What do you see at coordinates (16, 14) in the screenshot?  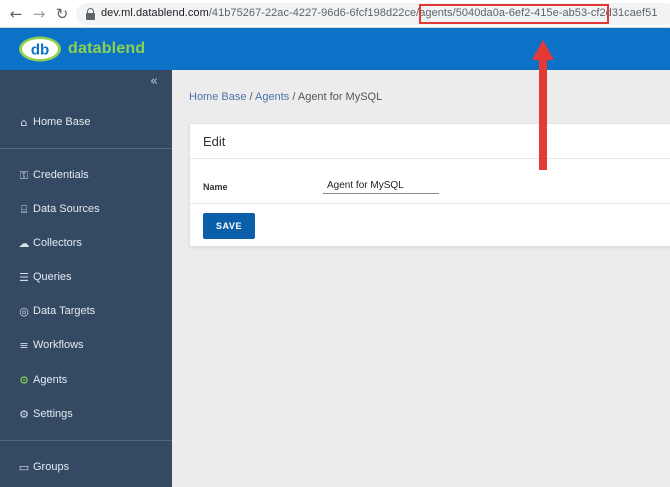 I see `back-icon: ←` at bounding box center [16, 14].